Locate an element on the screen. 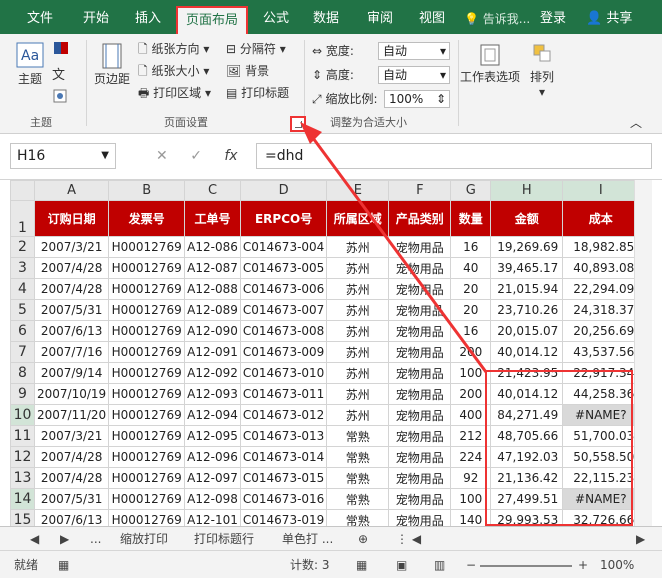  page-break-view-icon: ▥ is located at coordinates (439, 565).